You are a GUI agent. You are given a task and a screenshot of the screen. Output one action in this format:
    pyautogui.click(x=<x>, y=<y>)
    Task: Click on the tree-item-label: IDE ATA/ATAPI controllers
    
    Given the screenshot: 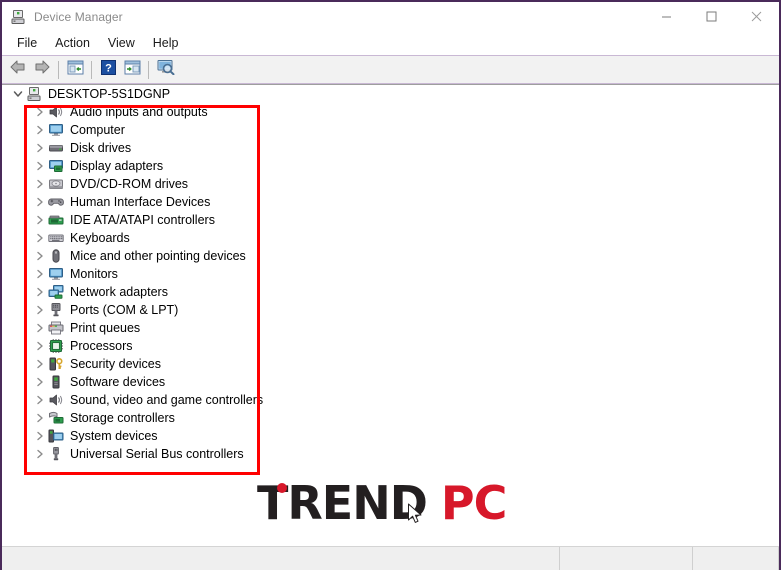 What is the action you would take?
    pyautogui.click(x=142, y=220)
    